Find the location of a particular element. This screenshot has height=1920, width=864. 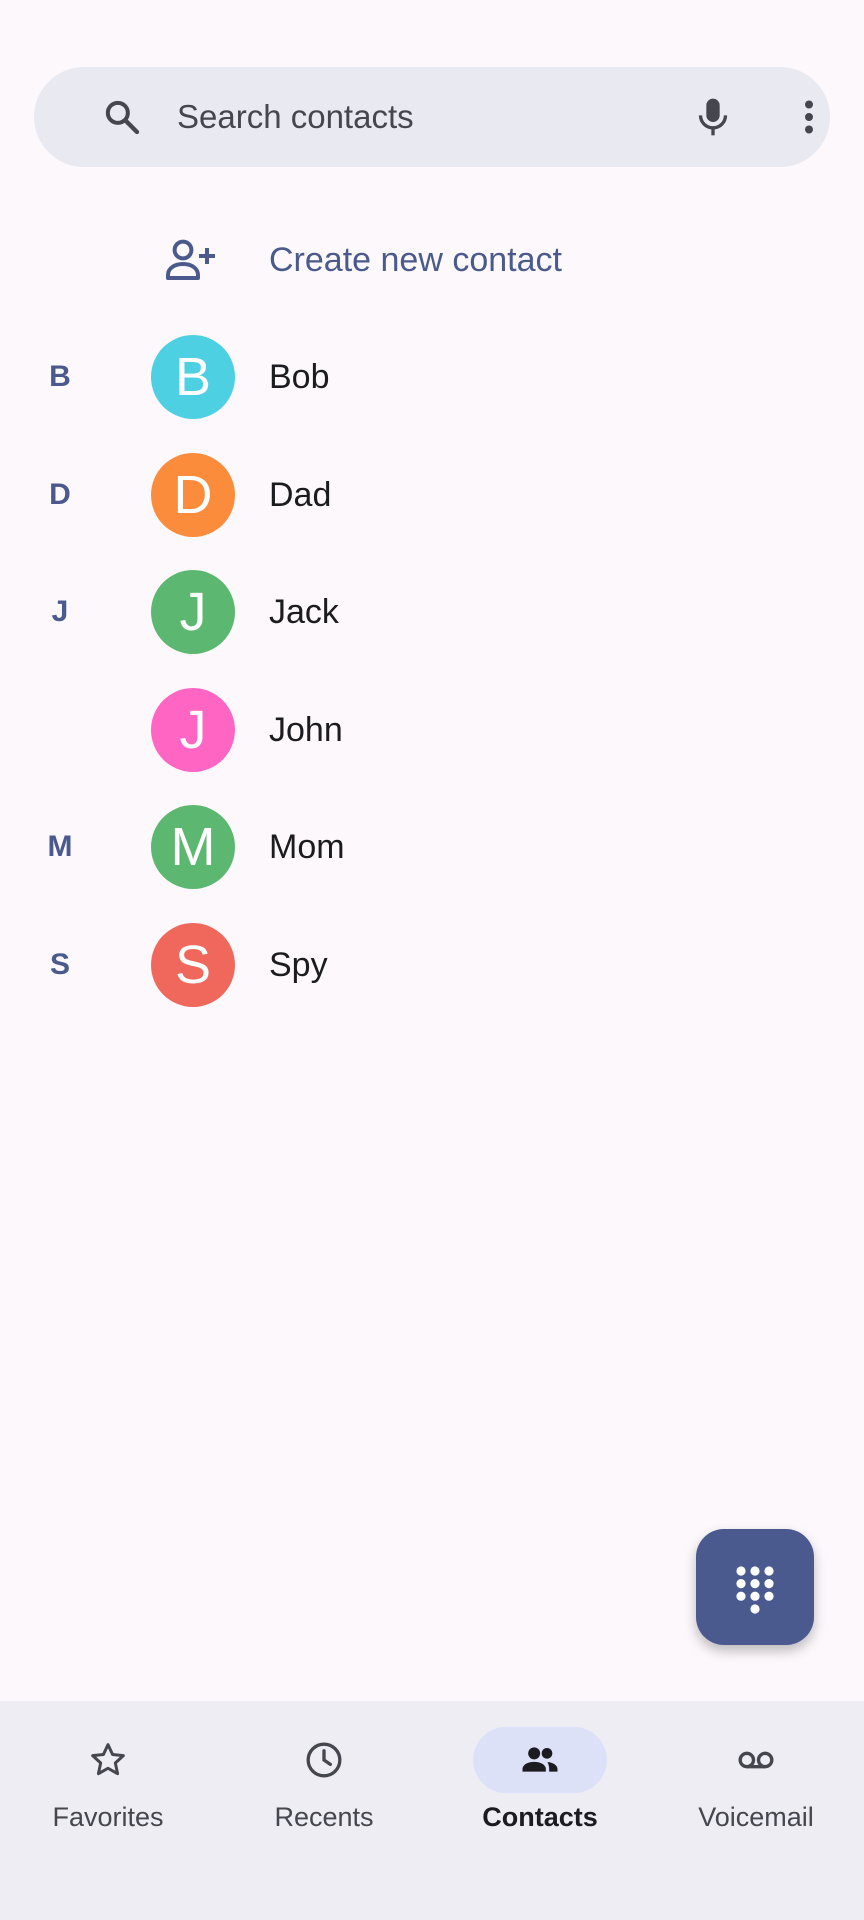

contact-name: John is located at coordinates (306, 730).